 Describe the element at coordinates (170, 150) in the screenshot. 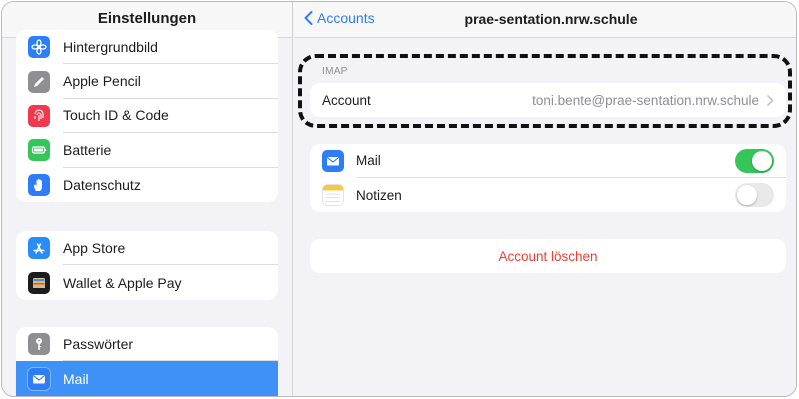

I see `sidebar-item-label: Batterie` at that location.